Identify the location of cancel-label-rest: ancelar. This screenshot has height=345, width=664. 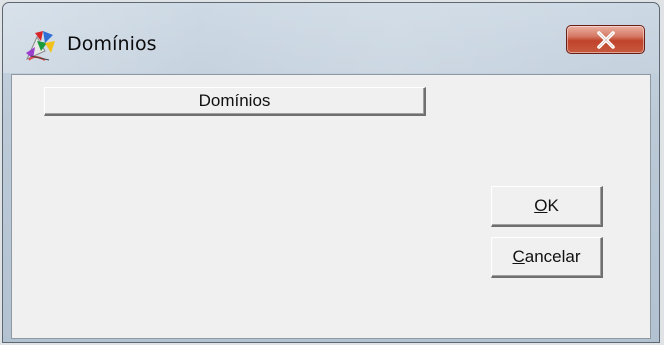
(552, 256).